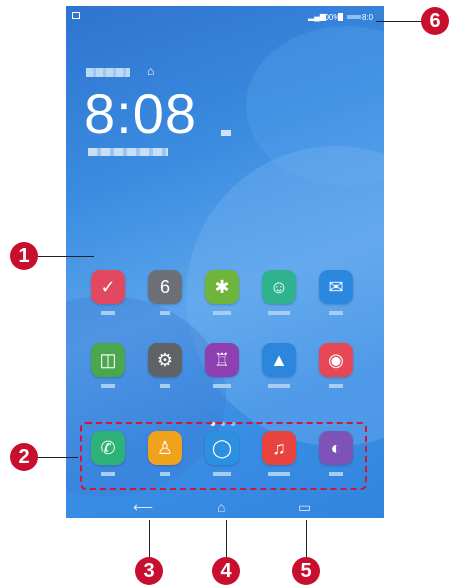 Image resolution: width=454 pixels, height=585 pixels. What do you see at coordinates (279, 360) in the screenshot?
I see `gallery-icon: ▲` at bounding box center [279, 360].